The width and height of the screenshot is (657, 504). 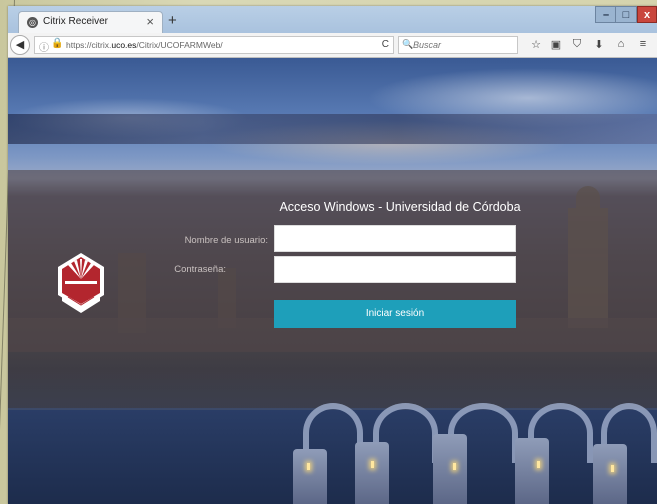 What do you see at coordinates (395, 314) in the screenshot?
I see `login-button: Iniciar sesión` at bounding box center [395, 314].